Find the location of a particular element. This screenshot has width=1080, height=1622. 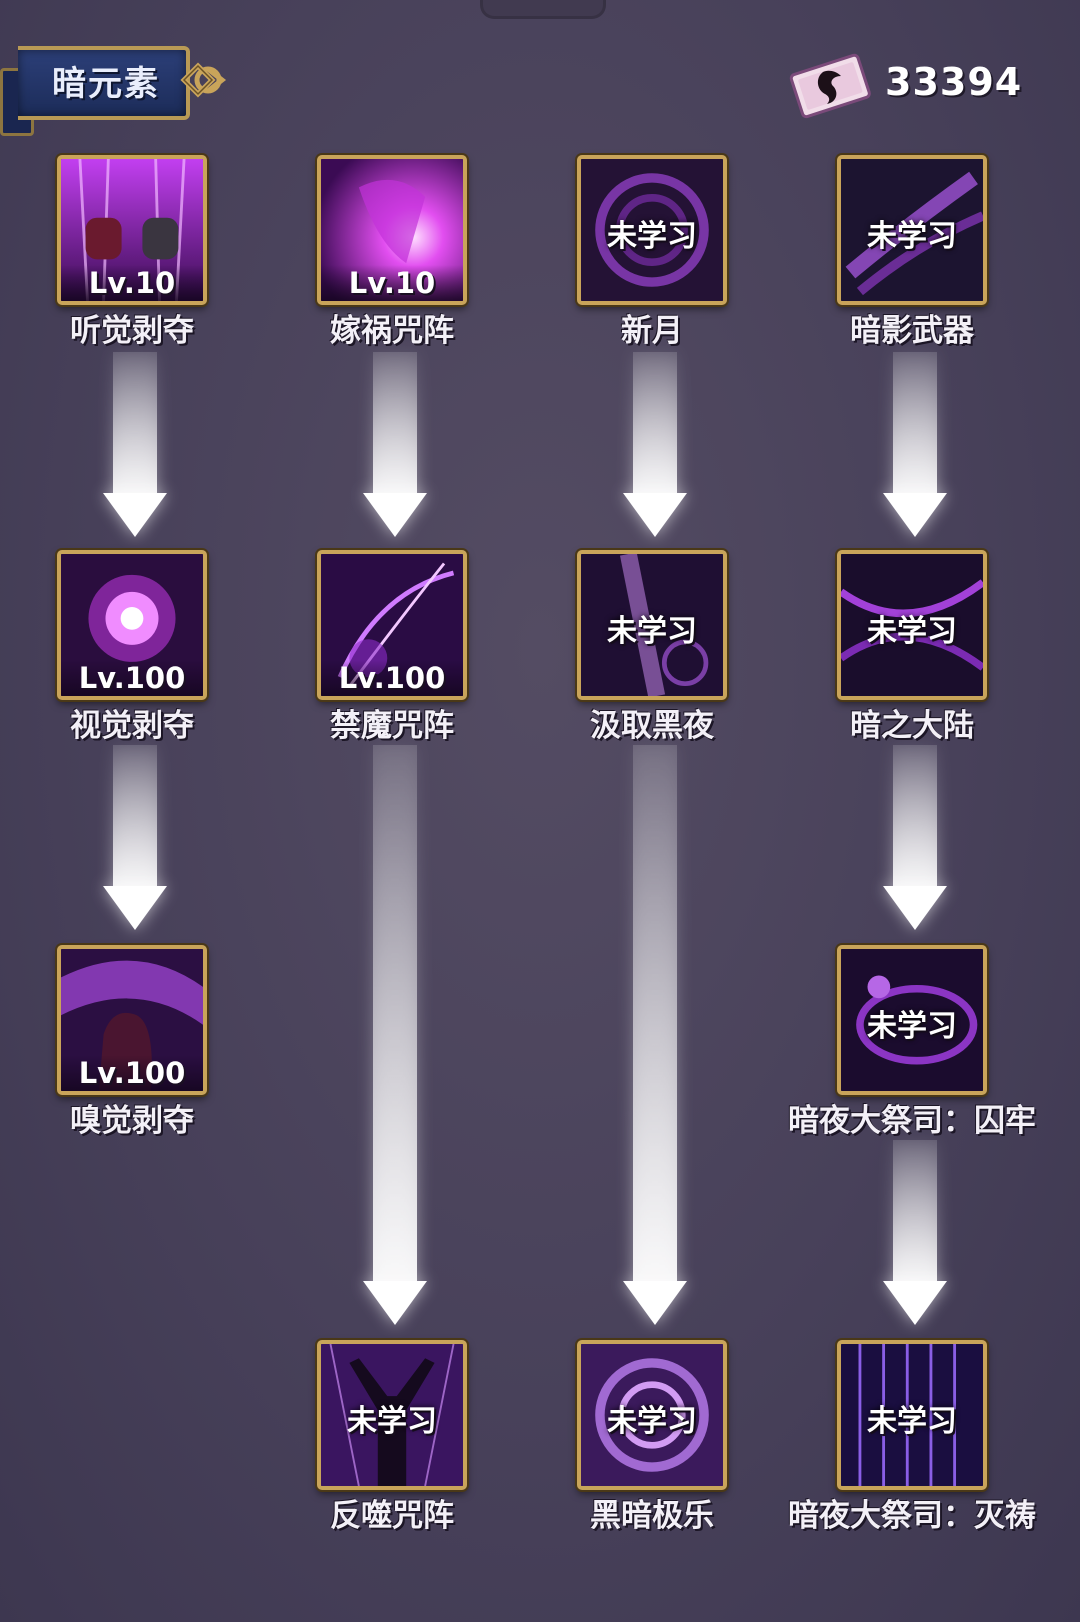

skill-node-vision-deprivation: Lv.100 视觉剥夺 is located at coordinates (132, 647).